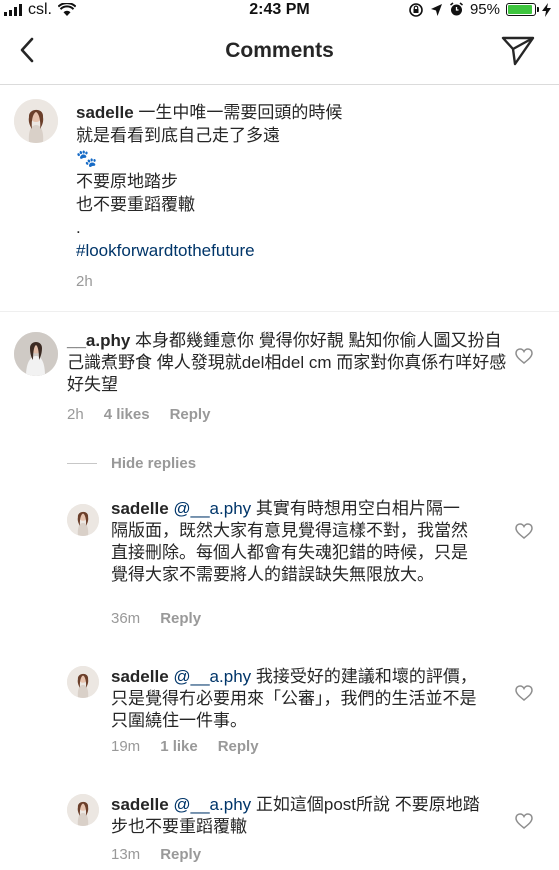 The height and width of the screenshot is (870, 559). I want to click on hide-replies-label: Hide replies, so click(154, 463).